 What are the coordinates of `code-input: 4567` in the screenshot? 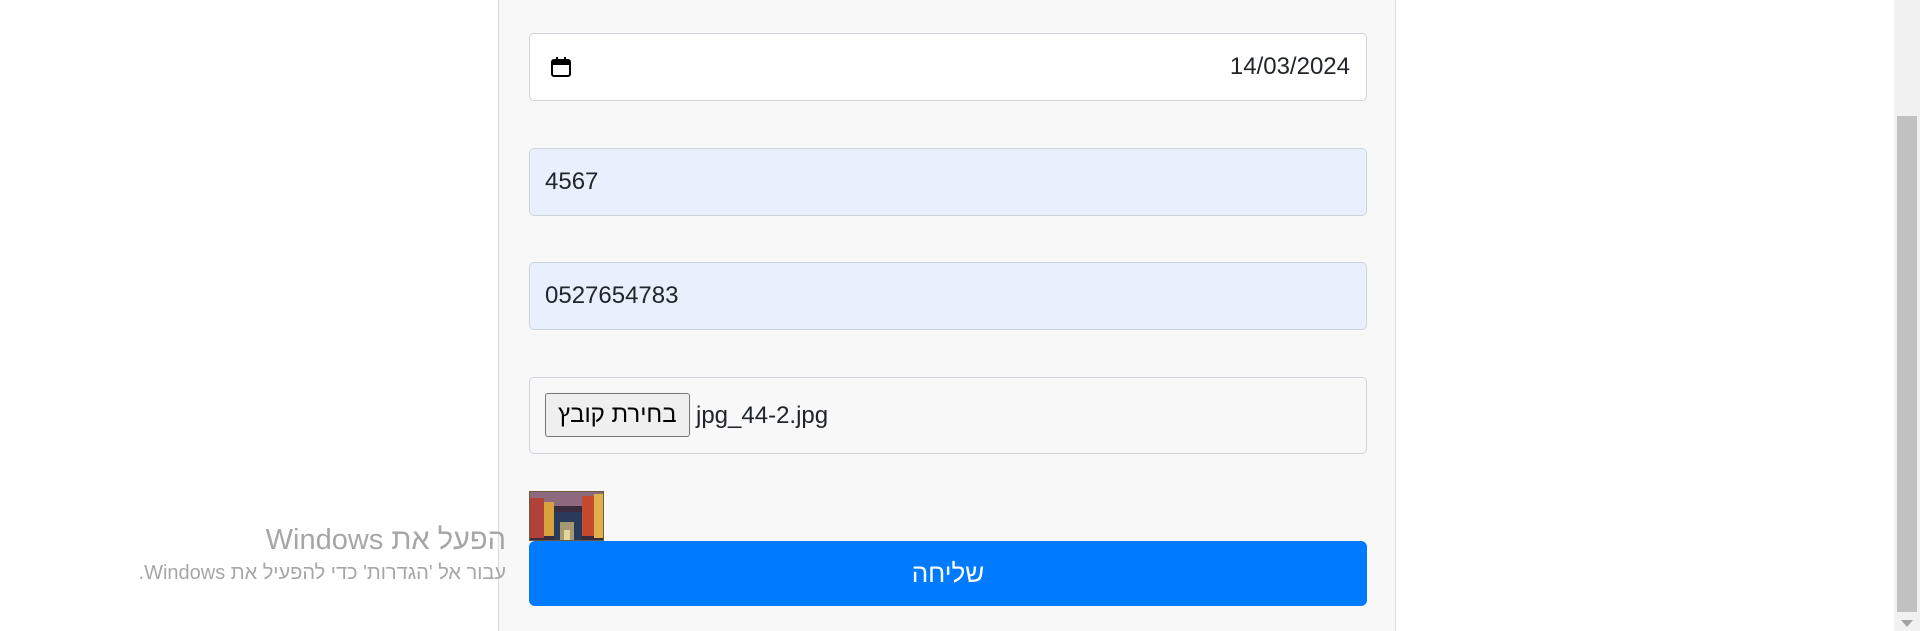 It's located at (948, 182).